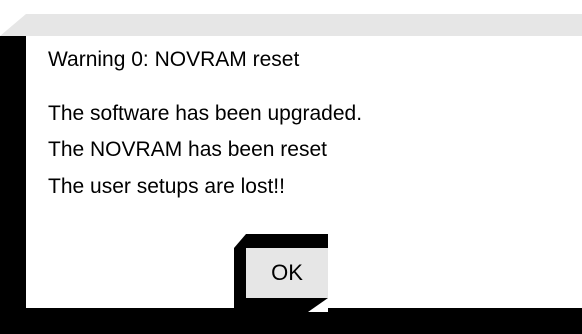 This screenshot has width=582, height=334. Describe the element at coordinates (174, 59) in the screenshot. I see `dialog-title: Warning 0: NOVRAM reset` at that location.